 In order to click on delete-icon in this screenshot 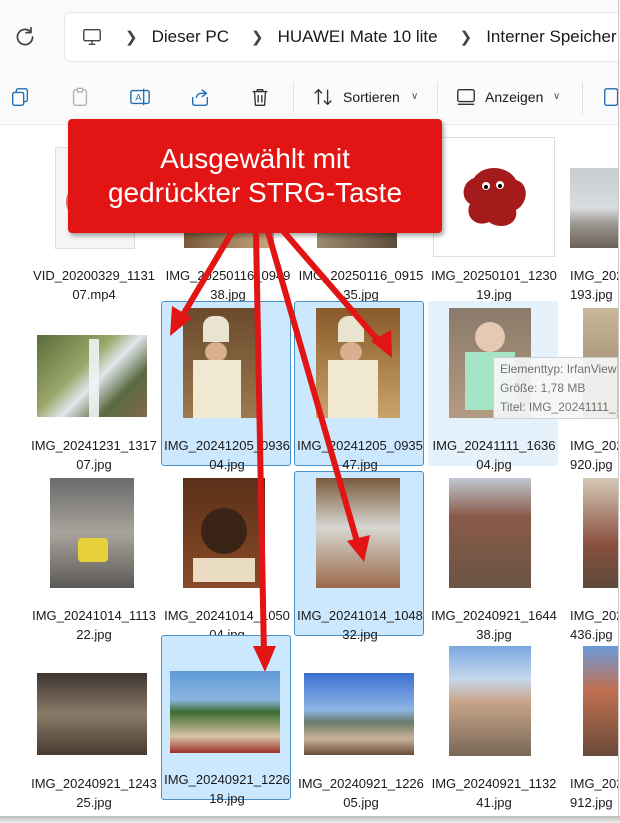, I will do `click(260, 97)`.